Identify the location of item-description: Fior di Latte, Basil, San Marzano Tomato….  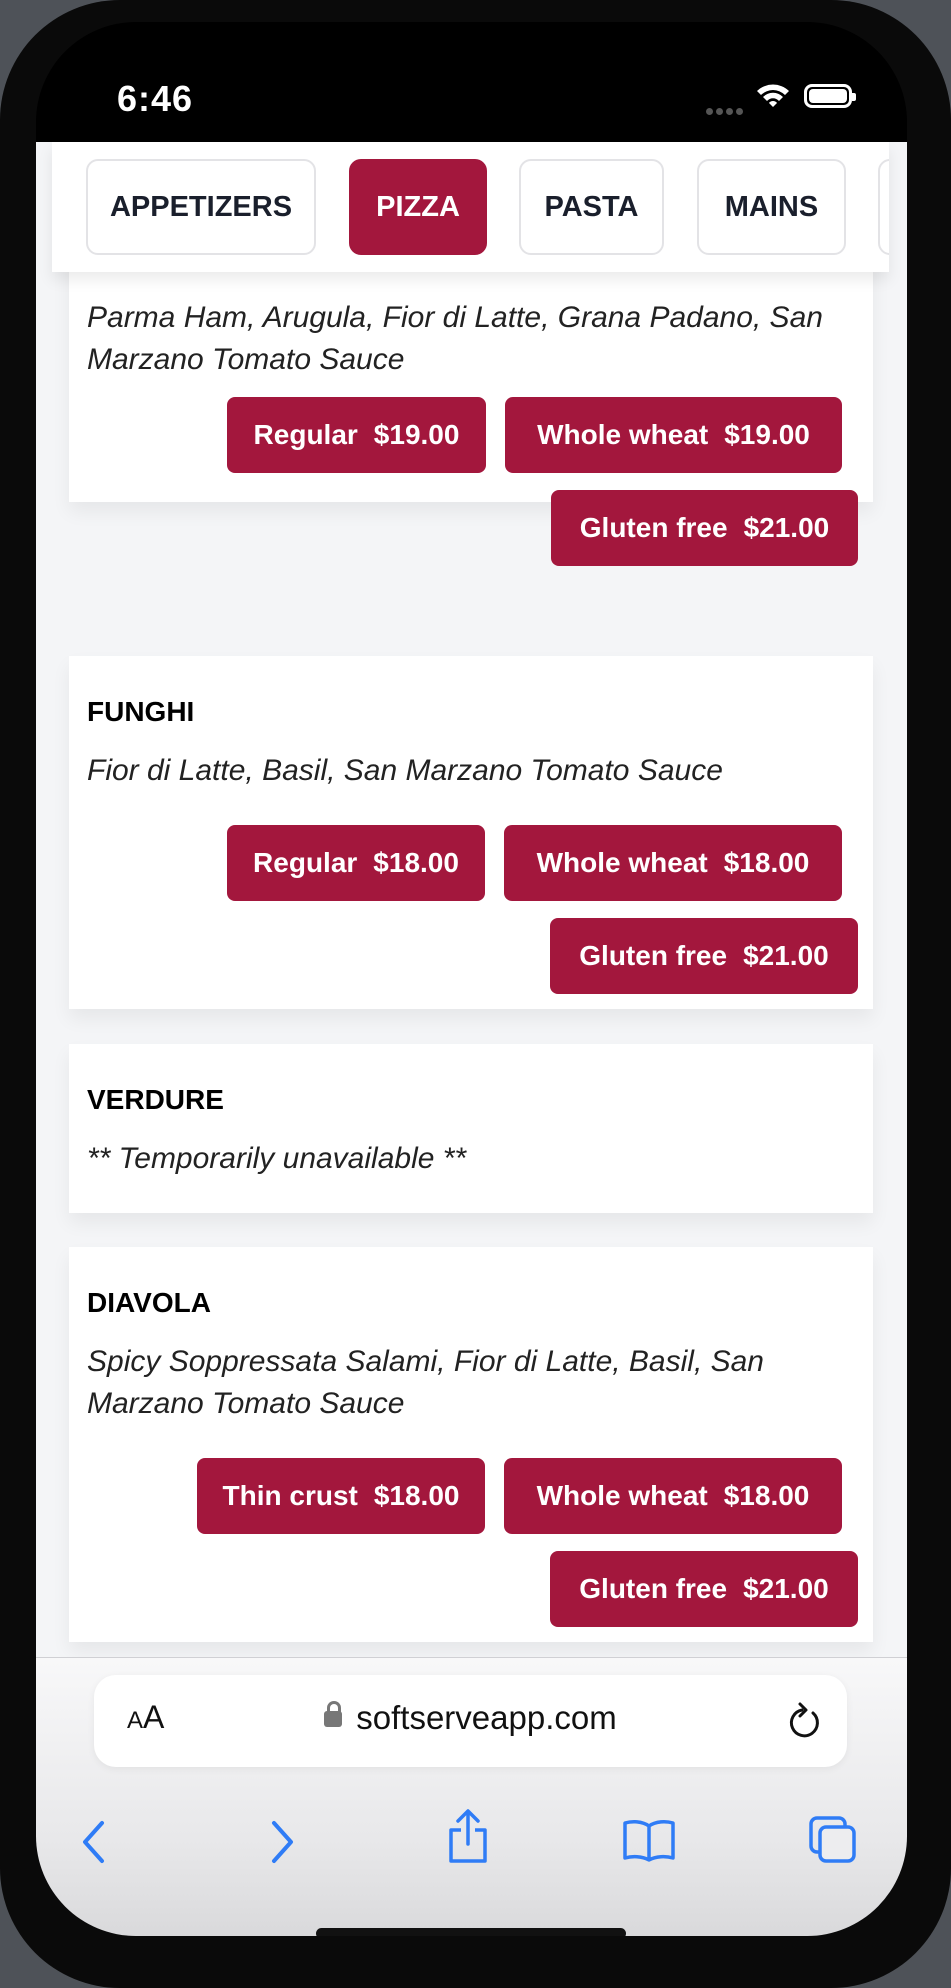
(405, 770).